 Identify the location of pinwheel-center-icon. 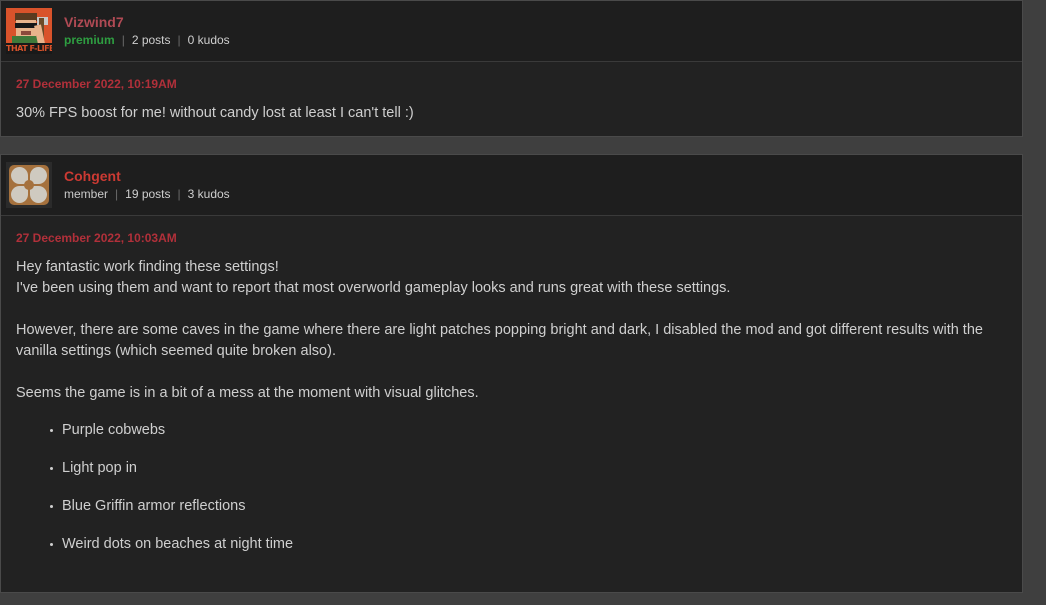
(29, 185).